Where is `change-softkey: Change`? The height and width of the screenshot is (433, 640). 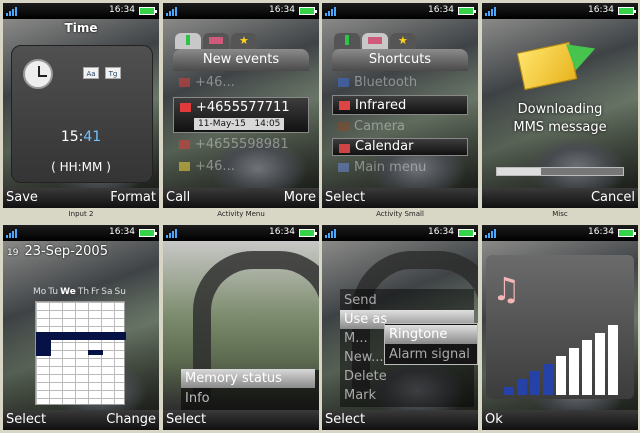 change-softkey: Change is located at coordinates (131, 419).